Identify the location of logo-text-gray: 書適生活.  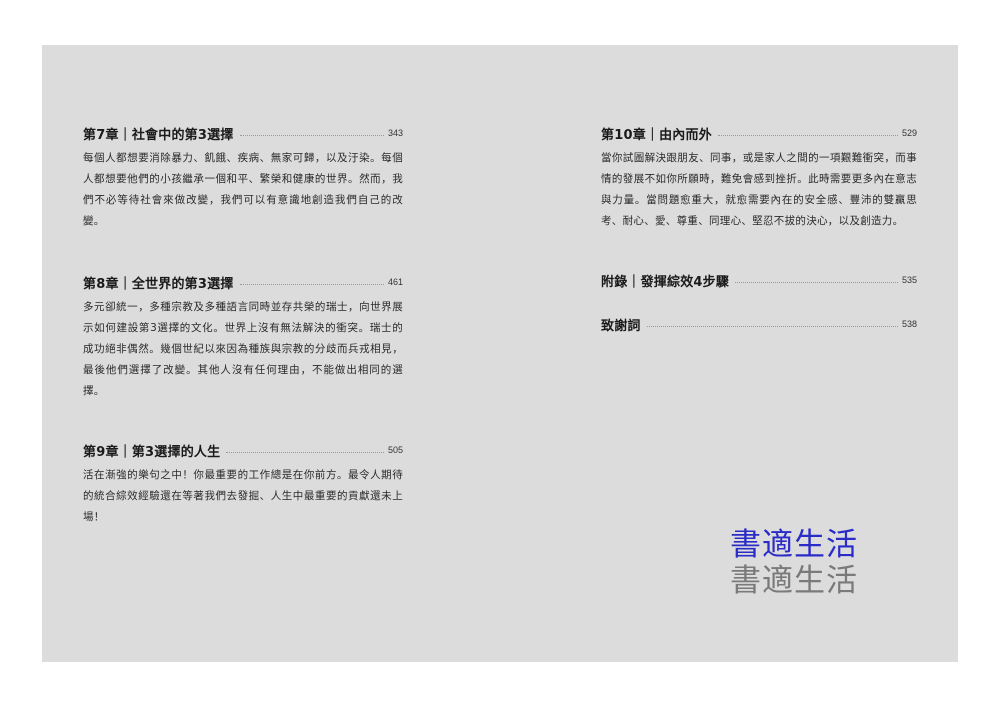
(794, 581).